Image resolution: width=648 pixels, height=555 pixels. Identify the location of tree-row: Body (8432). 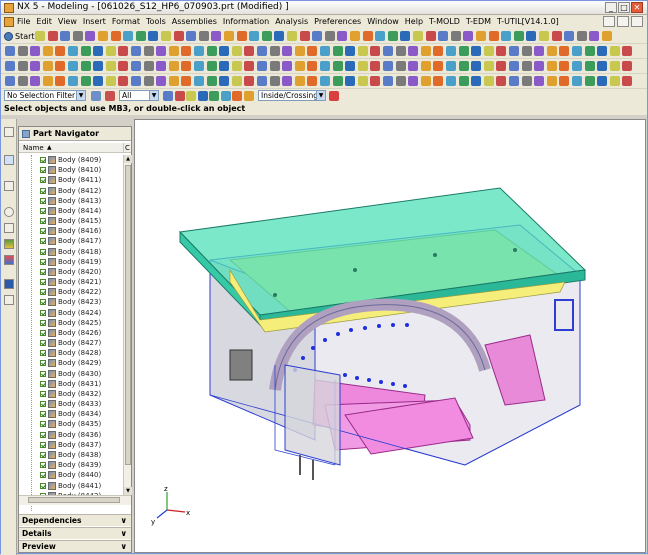
(71, 394).